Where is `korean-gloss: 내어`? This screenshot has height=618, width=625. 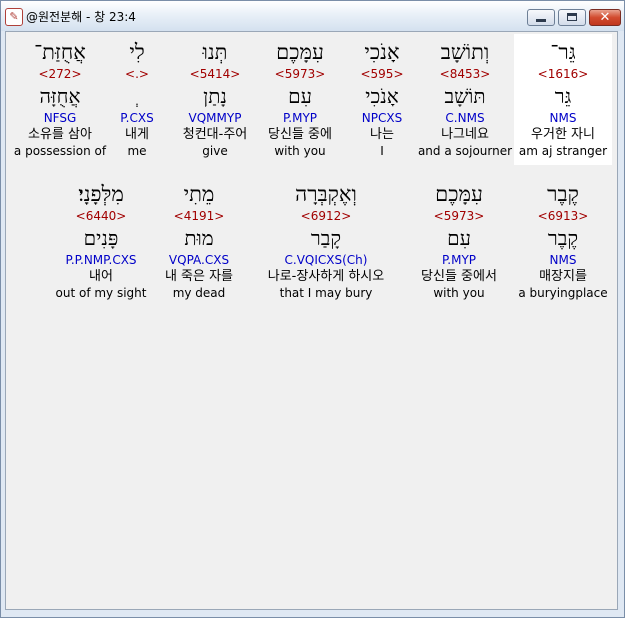
korean-gloss: 내어 is located at coordinates (101, 276).